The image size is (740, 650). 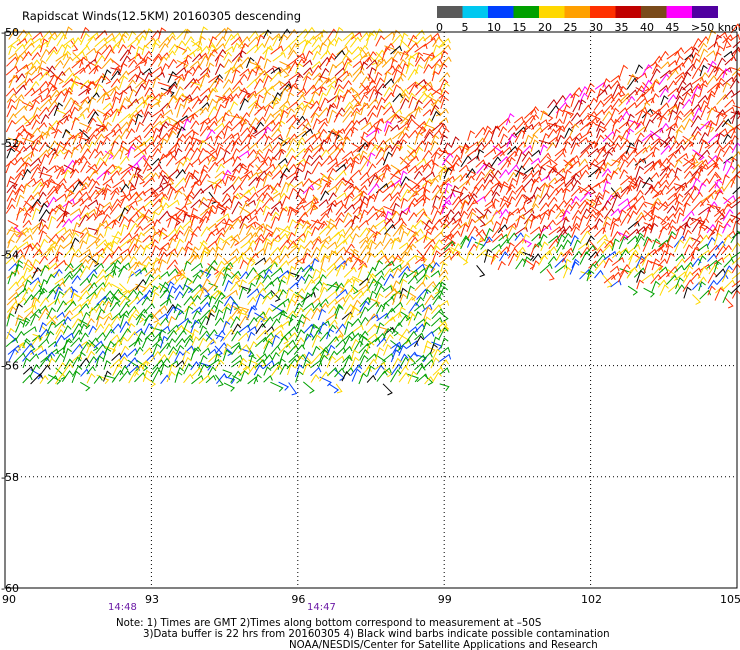 What do you see at coordinates (10, 143) in the screenshot?
I see `y-tick-label: -52` at bounding box center [10, 143].